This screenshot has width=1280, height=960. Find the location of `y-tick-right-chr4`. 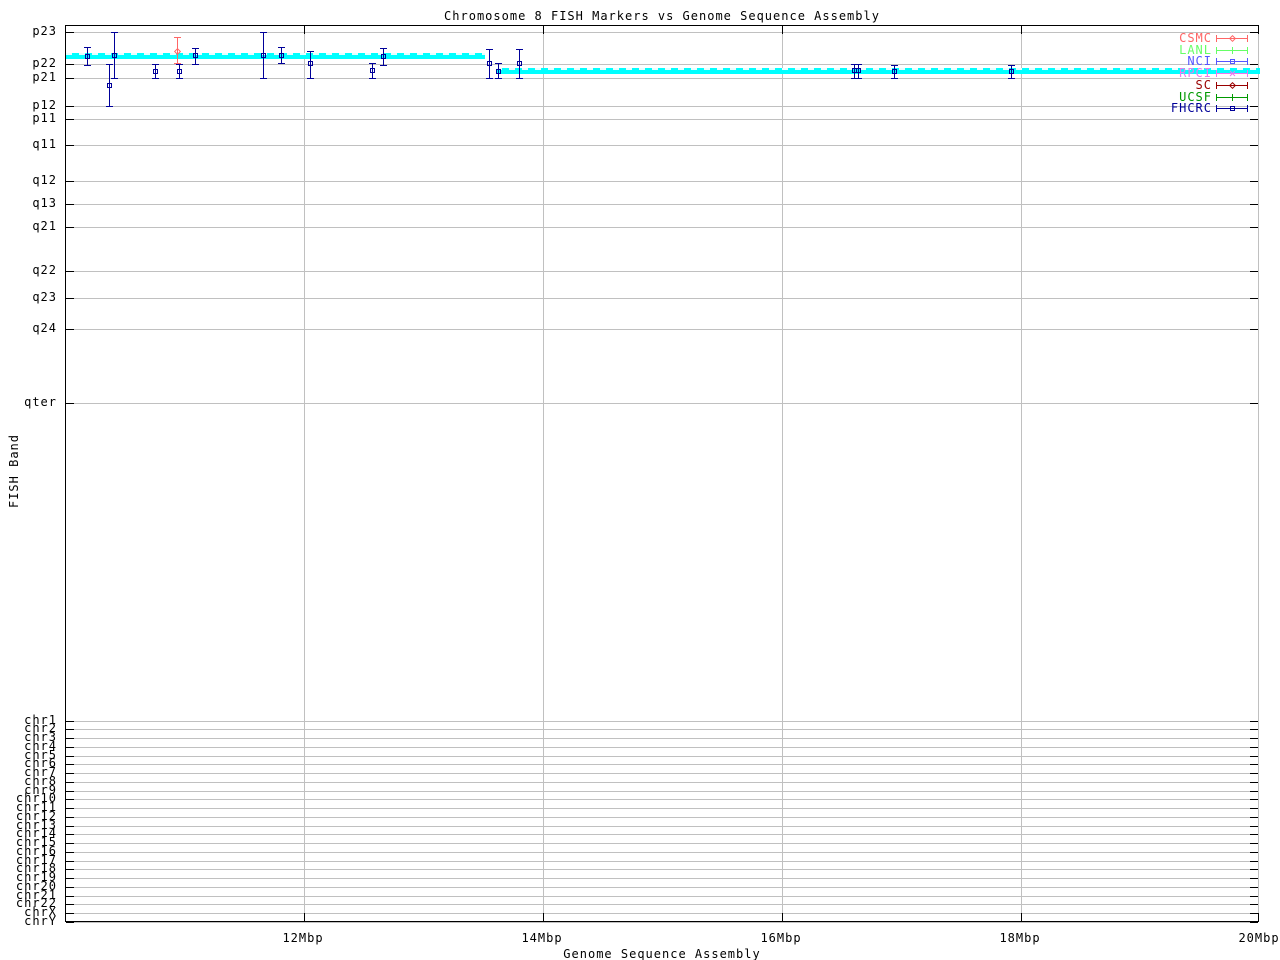

y-tick-right-chr4 is located at coordinates (1254, 747).